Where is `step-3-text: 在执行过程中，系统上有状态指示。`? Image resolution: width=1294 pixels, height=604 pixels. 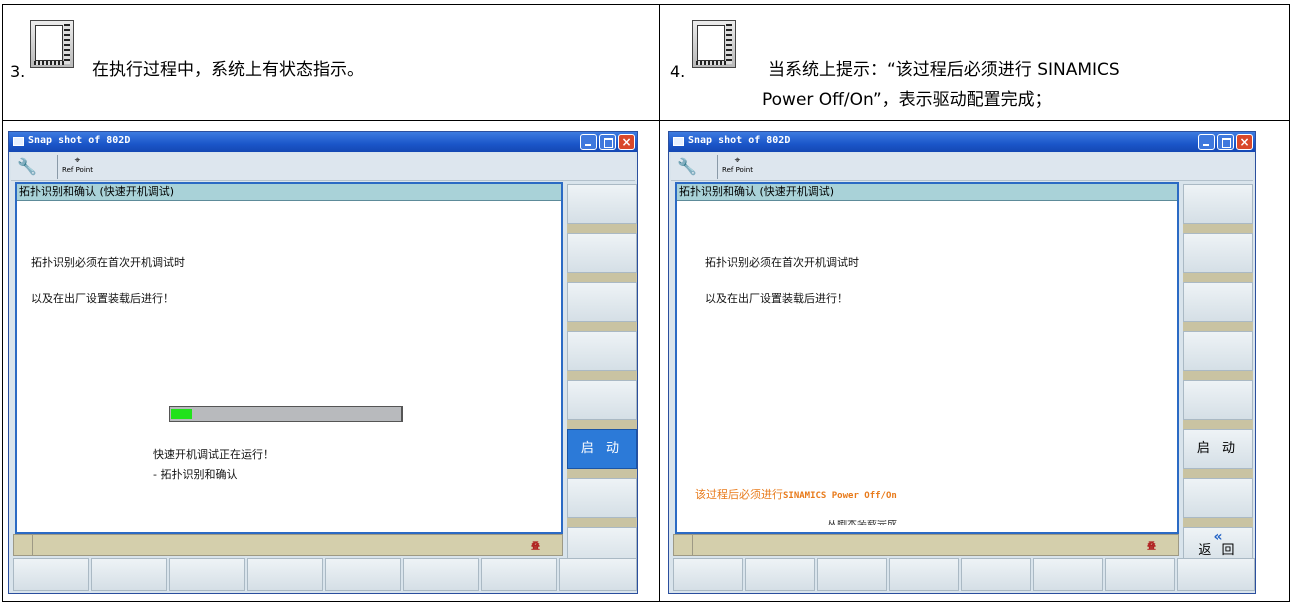
step-3-text: 在执行过程中，系统上有状态指示。 is located at coordinates (228, 70).